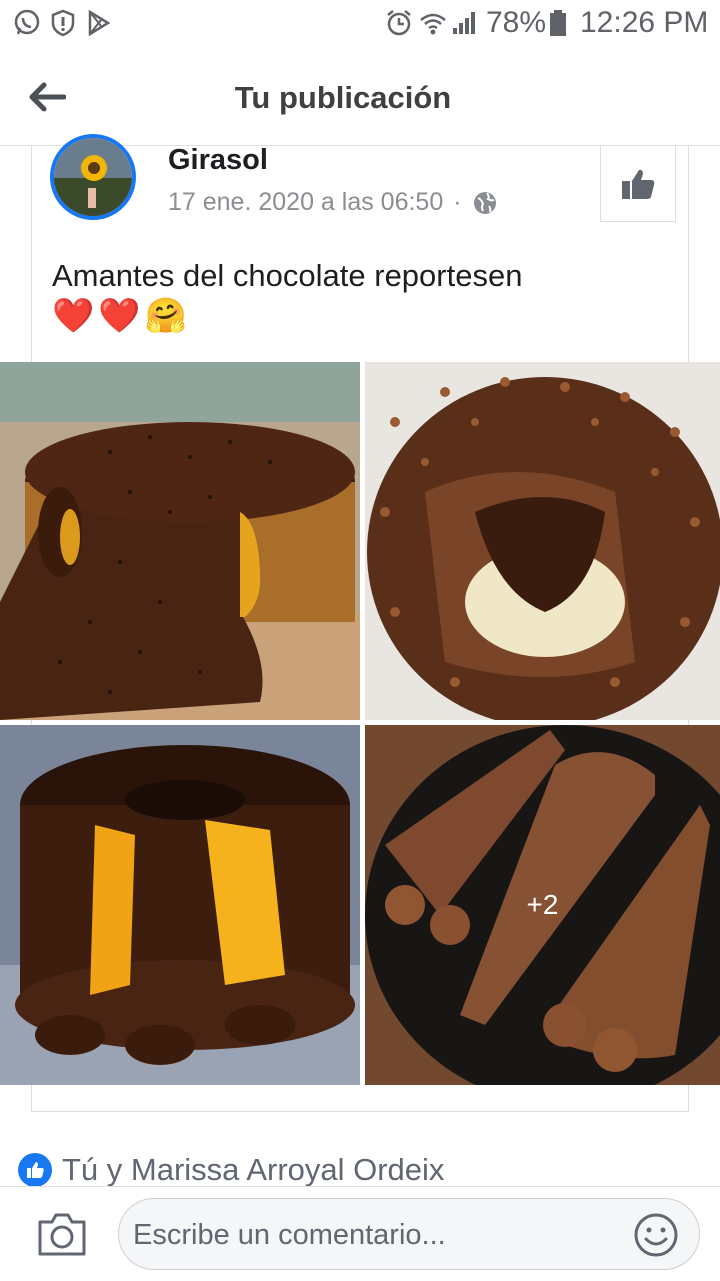 This screenshot has height=1281, width=720. Describe the element at coordinates (373, 1235) in the screenshot. I see `comment-input` at that location.